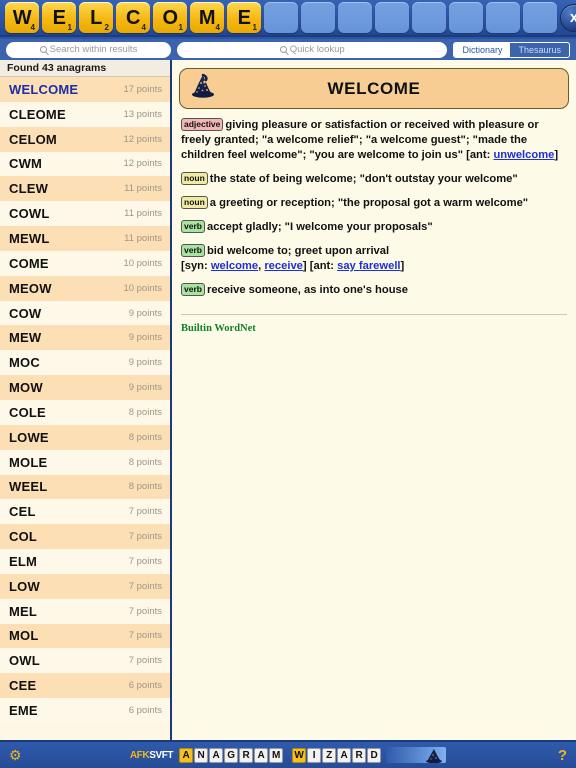  I want to click on tab-dictionary: Dictionary, so click(482, 49).